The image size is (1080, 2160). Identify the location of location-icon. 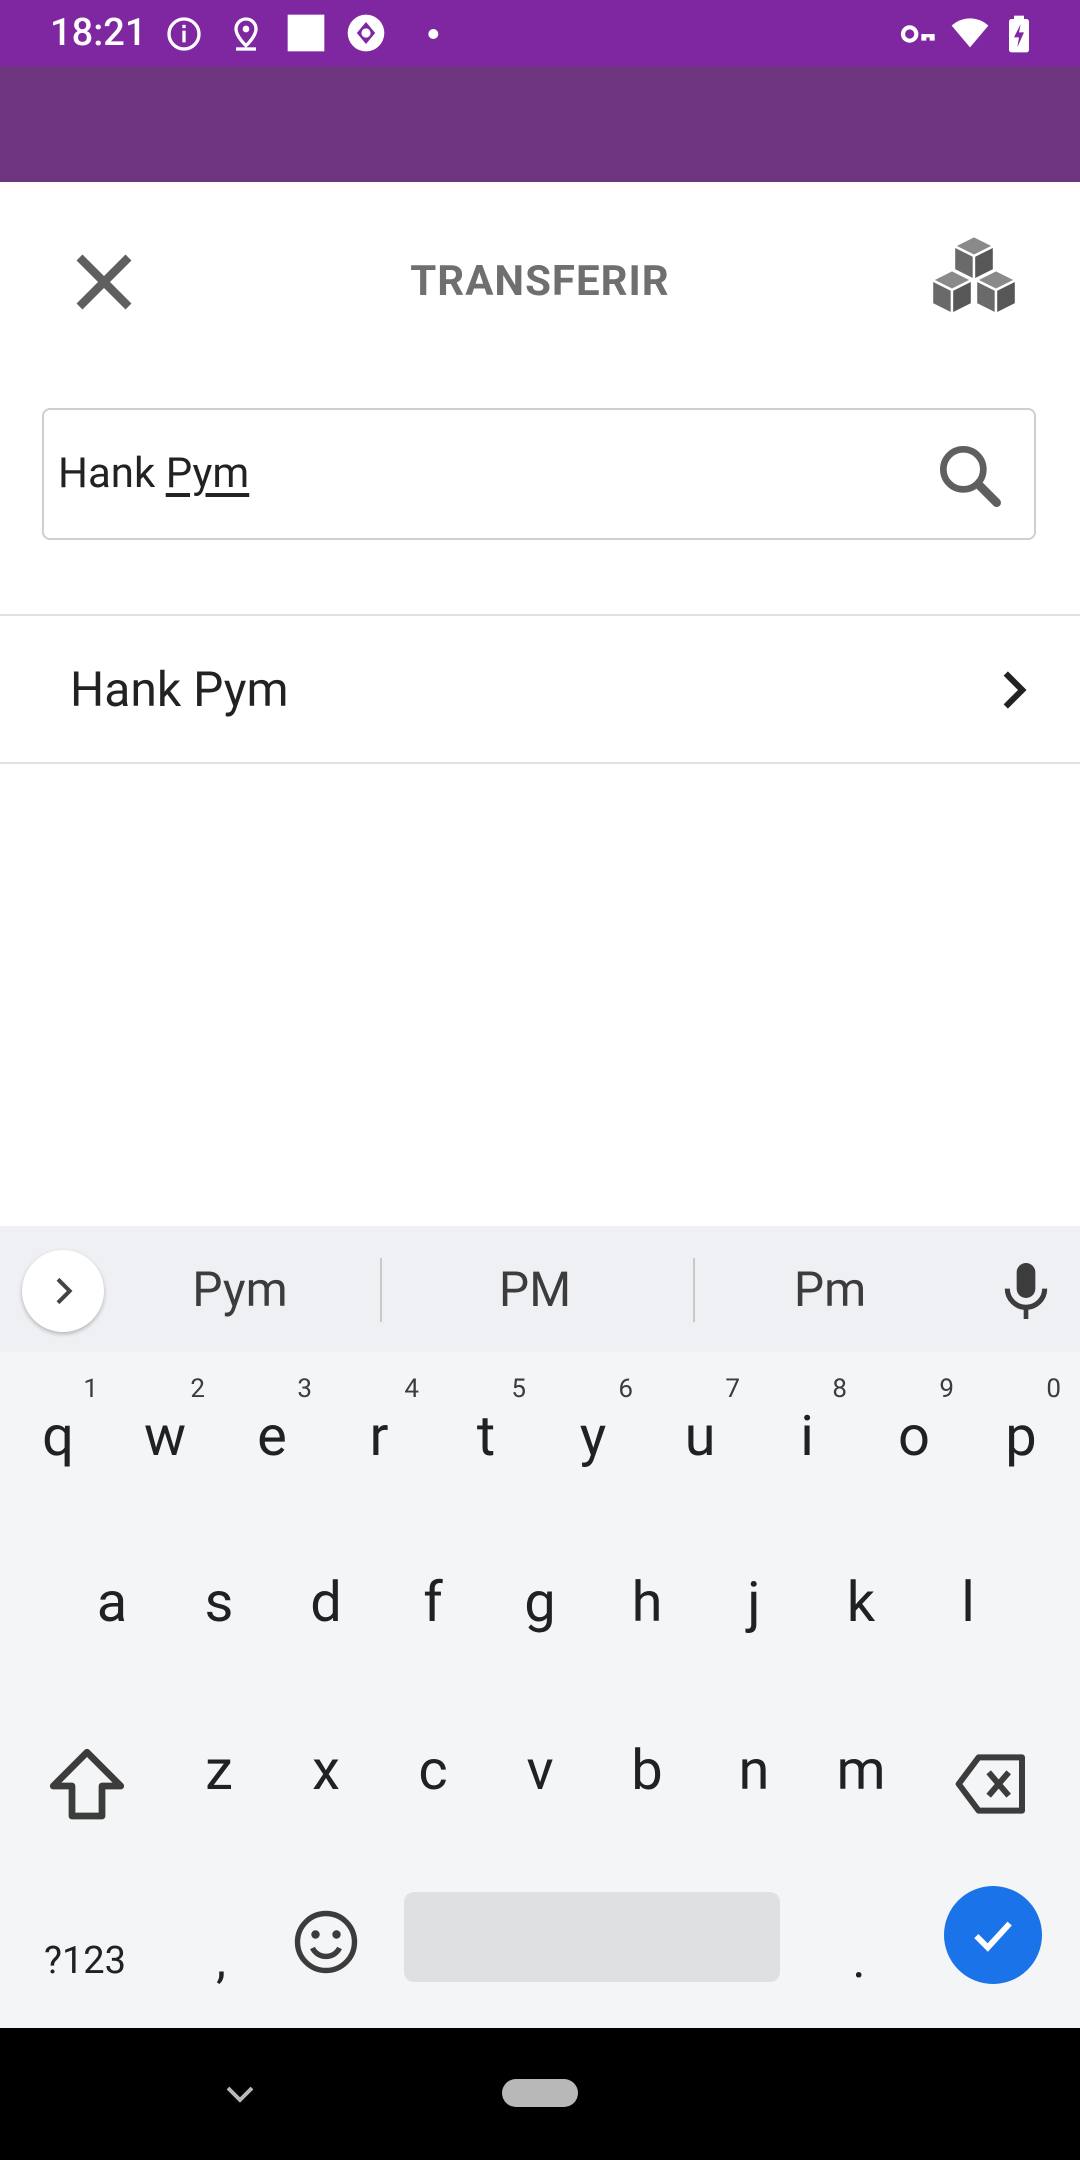
(246, 34).